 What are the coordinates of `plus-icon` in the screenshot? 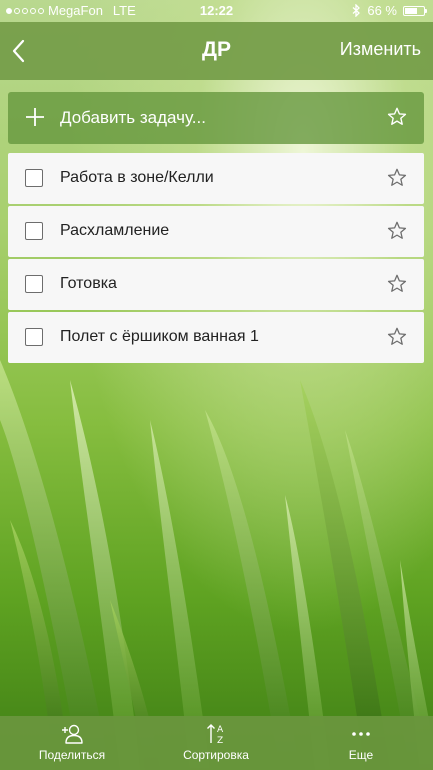 It's located at (35, 117).